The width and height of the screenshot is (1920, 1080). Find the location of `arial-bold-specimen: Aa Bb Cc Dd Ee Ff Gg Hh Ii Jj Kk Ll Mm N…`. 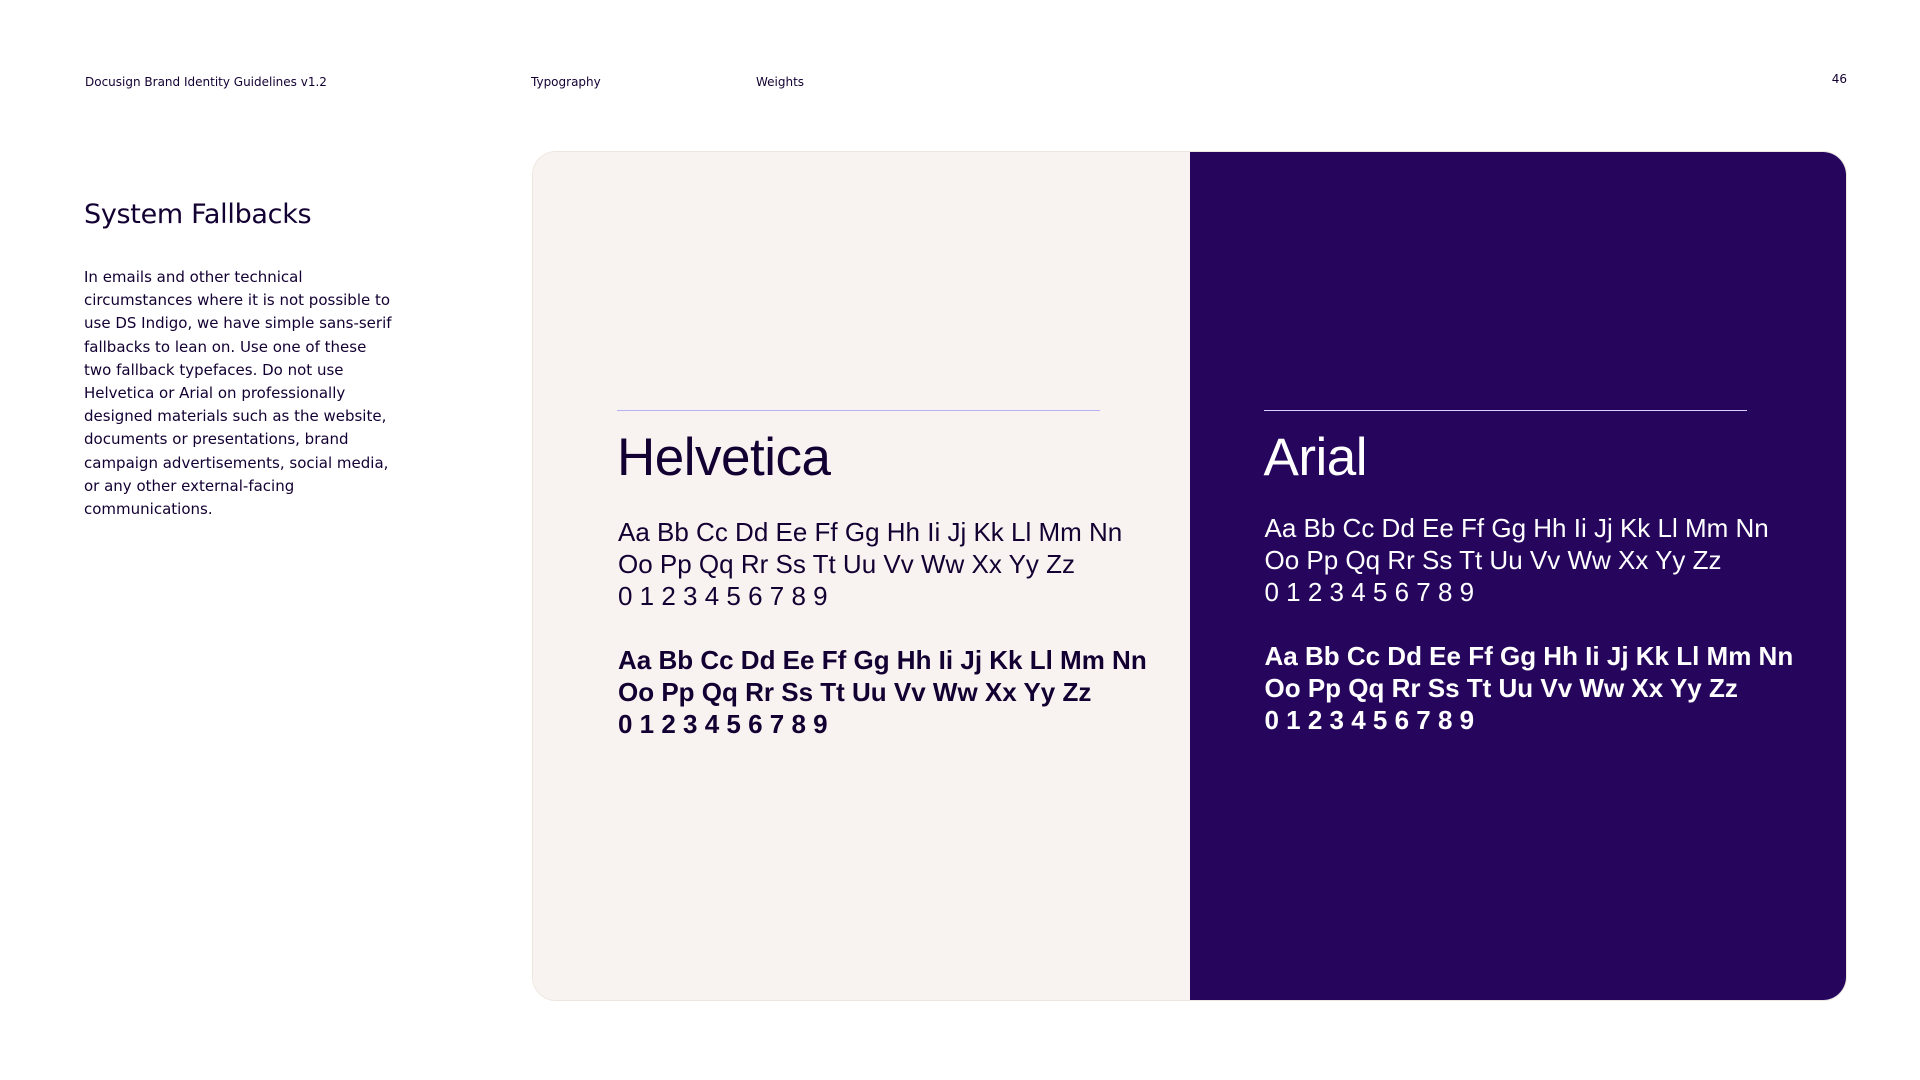

arial-bold-specimen: Aa Bb Cc Dd Ee Ff Gg Hh Ii Jj Kk Ll Mm N… is located at coordinates (1529, 688).